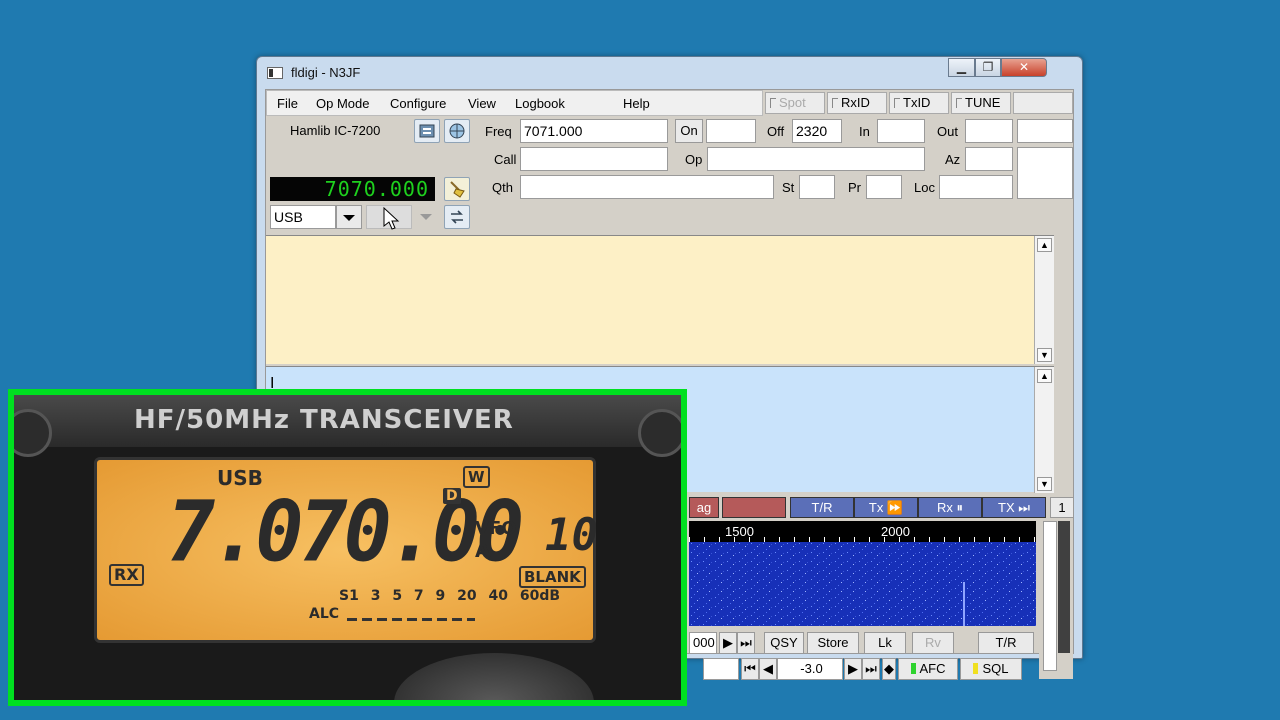 The width and height of the screenshot is (1280, 720). What do you see at coordinates (862, 584) in the screenshot?
I see `waterfall-display` at bounding box center [862, 584].